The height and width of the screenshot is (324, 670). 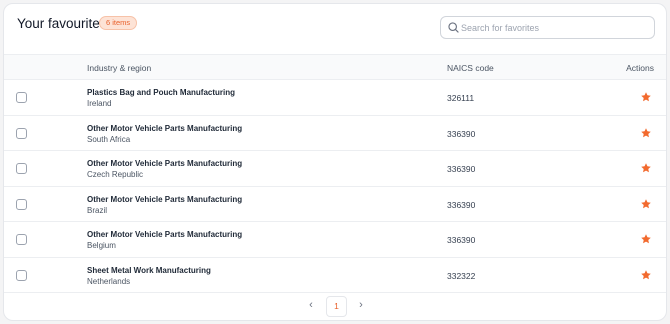 What do you see at coordinates (97, 210) in the screenshot?
I see `region-name: Brazil` at bounding box center [97, 210].